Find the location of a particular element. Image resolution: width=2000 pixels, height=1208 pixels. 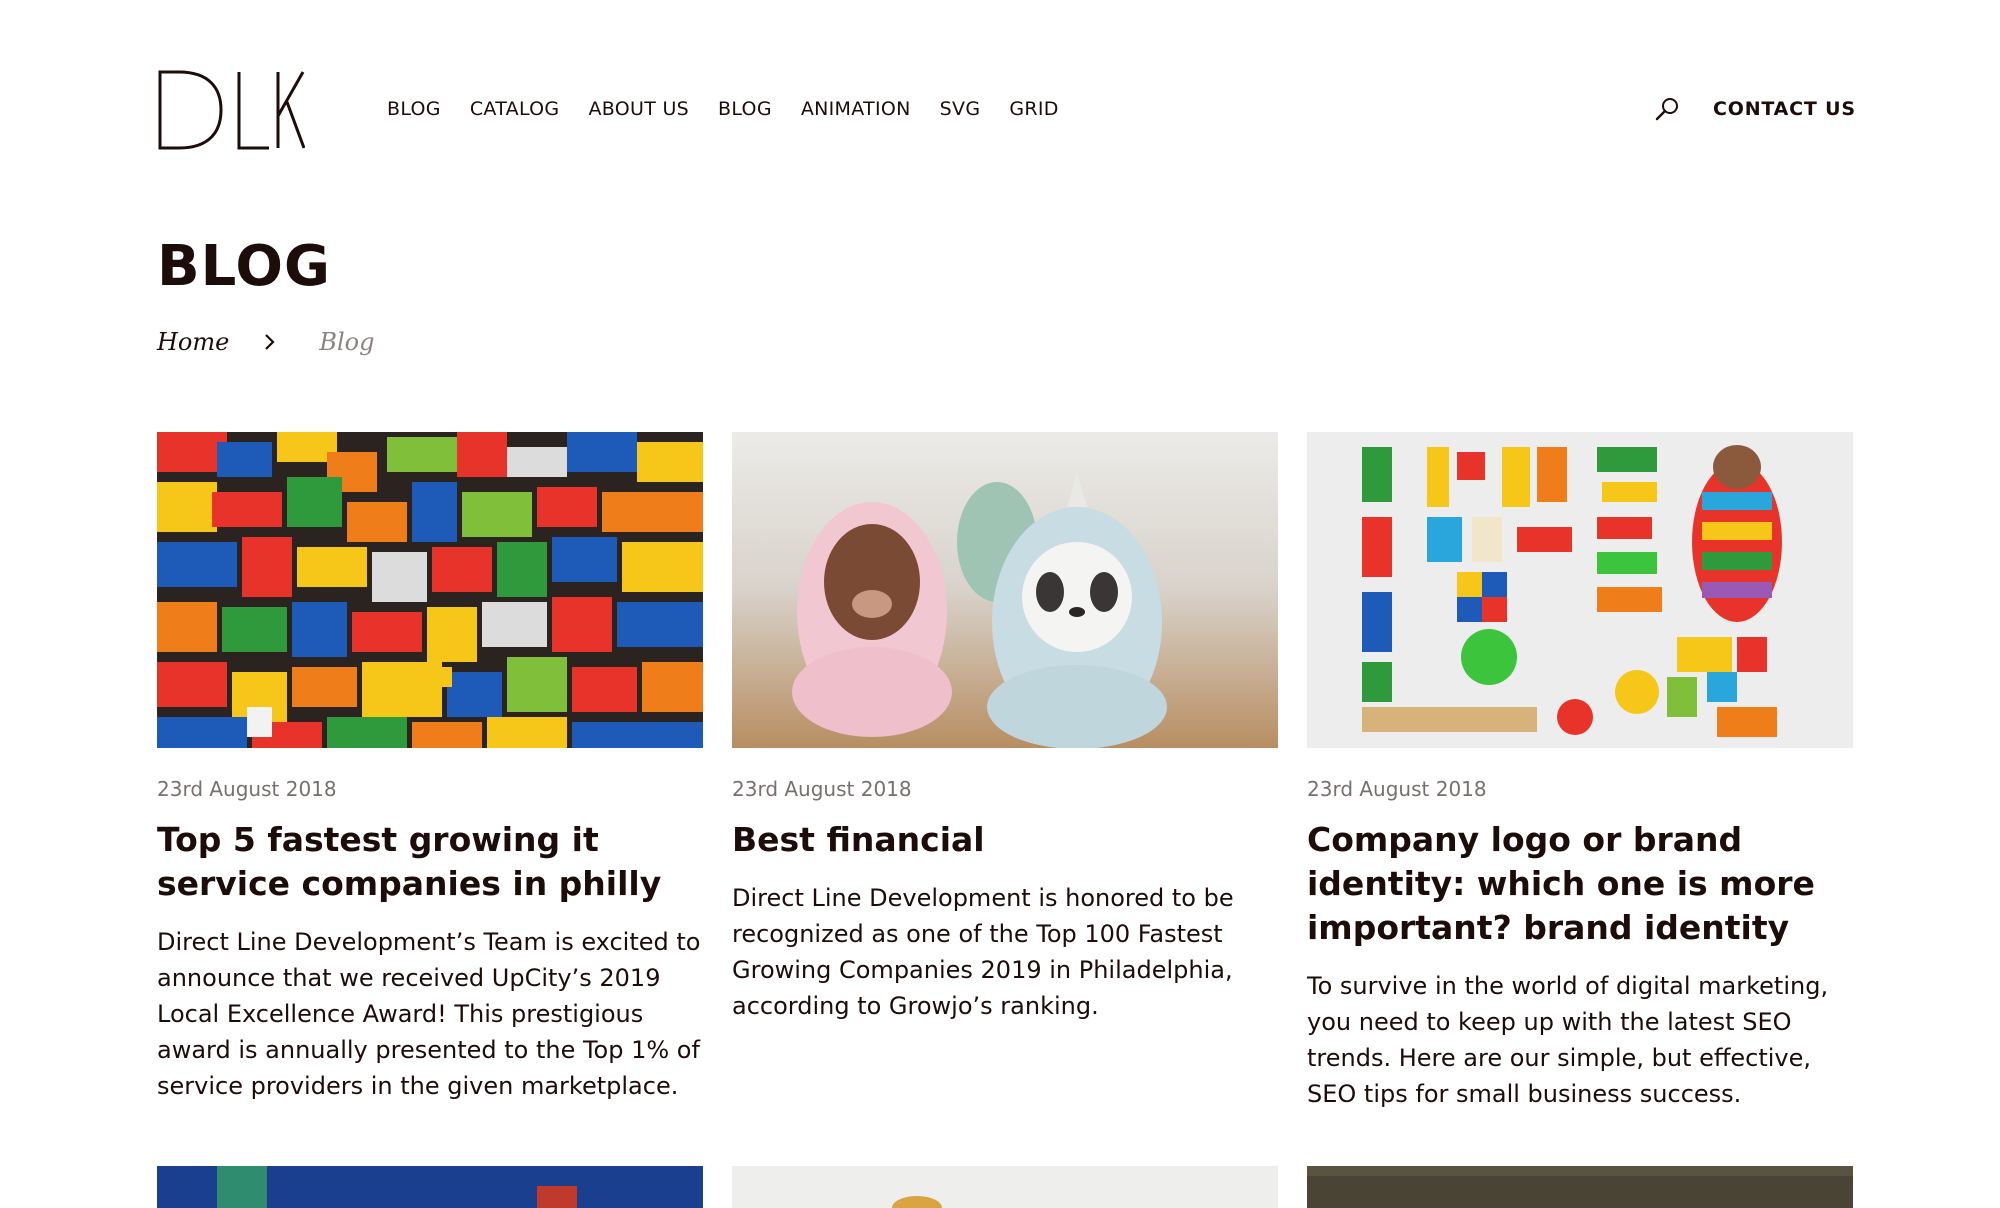

post-image-toy-bears is located at coordinates (1005, 590).